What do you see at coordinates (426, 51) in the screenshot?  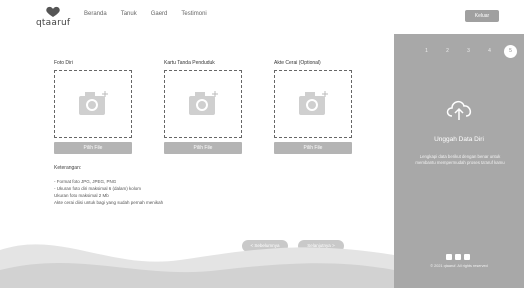 I see `step-1: 1` at bounding box center [426, 51].